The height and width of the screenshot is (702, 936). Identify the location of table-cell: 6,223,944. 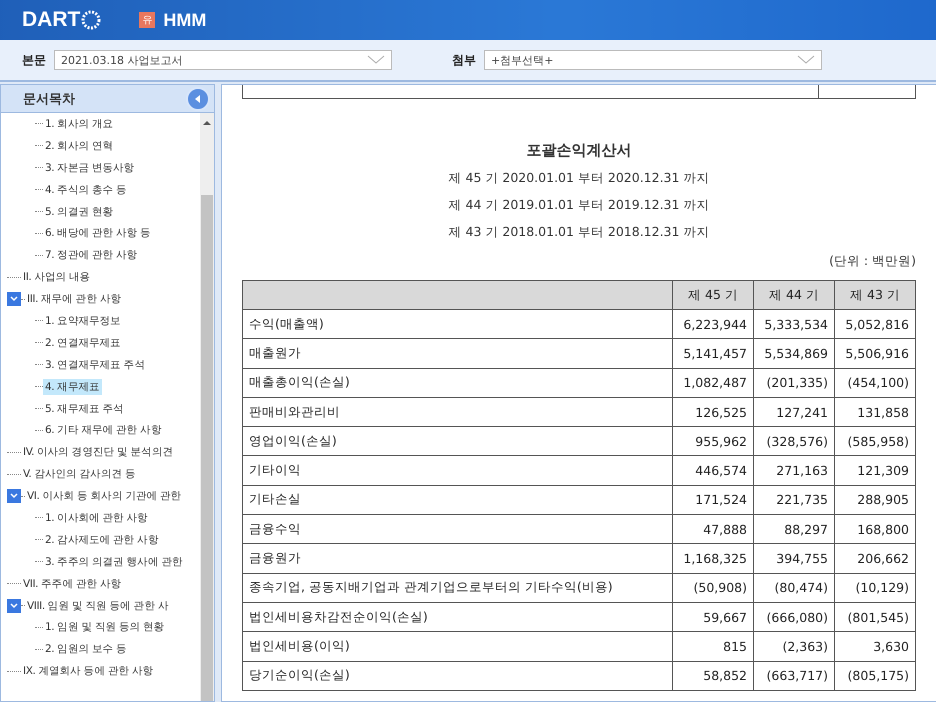
(713, 324).